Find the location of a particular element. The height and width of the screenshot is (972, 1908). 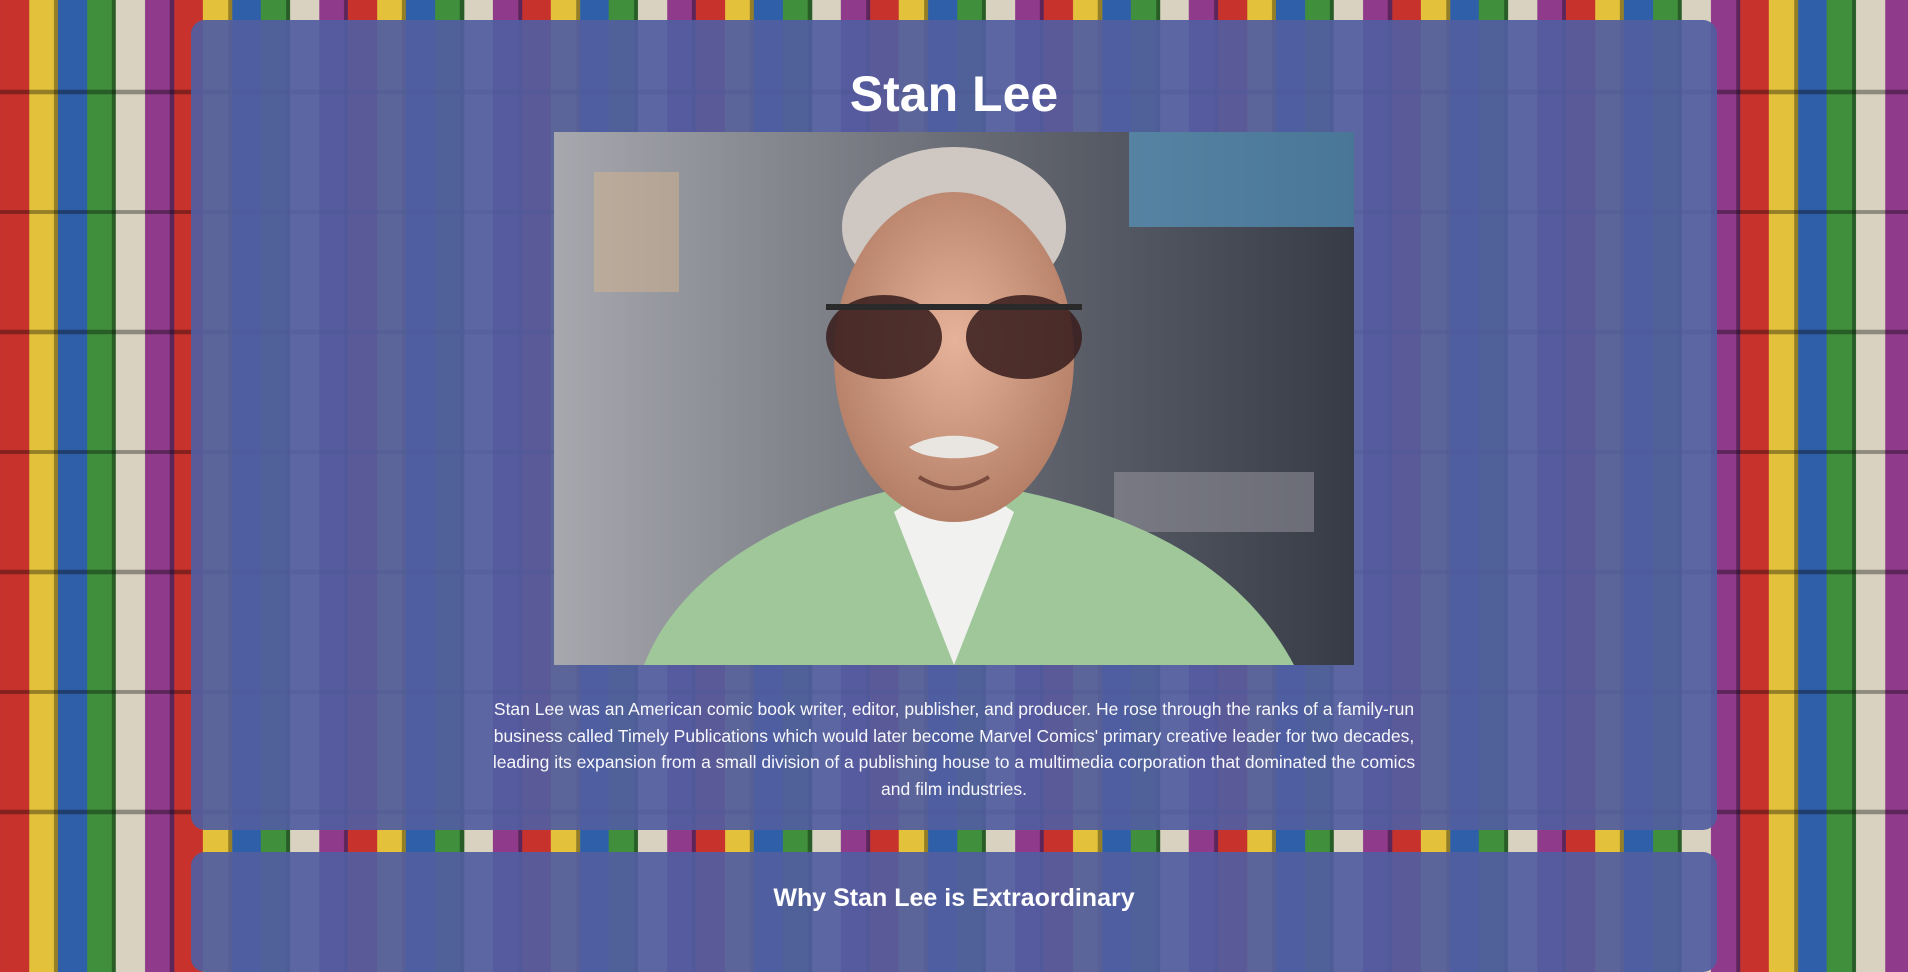

why-section-card: Why Stan Lee is Extraordinary is located at coordinates (954, 912).